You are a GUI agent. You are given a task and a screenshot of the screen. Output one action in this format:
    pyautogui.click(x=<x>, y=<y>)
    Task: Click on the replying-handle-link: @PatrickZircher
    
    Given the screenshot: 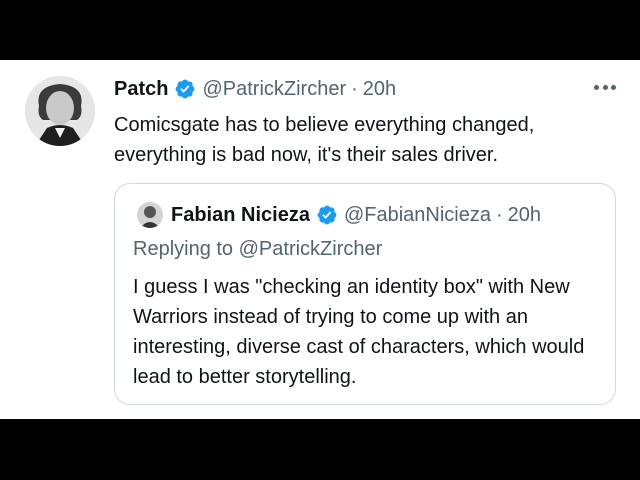 What is the action you would take?
    pyautogui.click(x=311, y=249)
    